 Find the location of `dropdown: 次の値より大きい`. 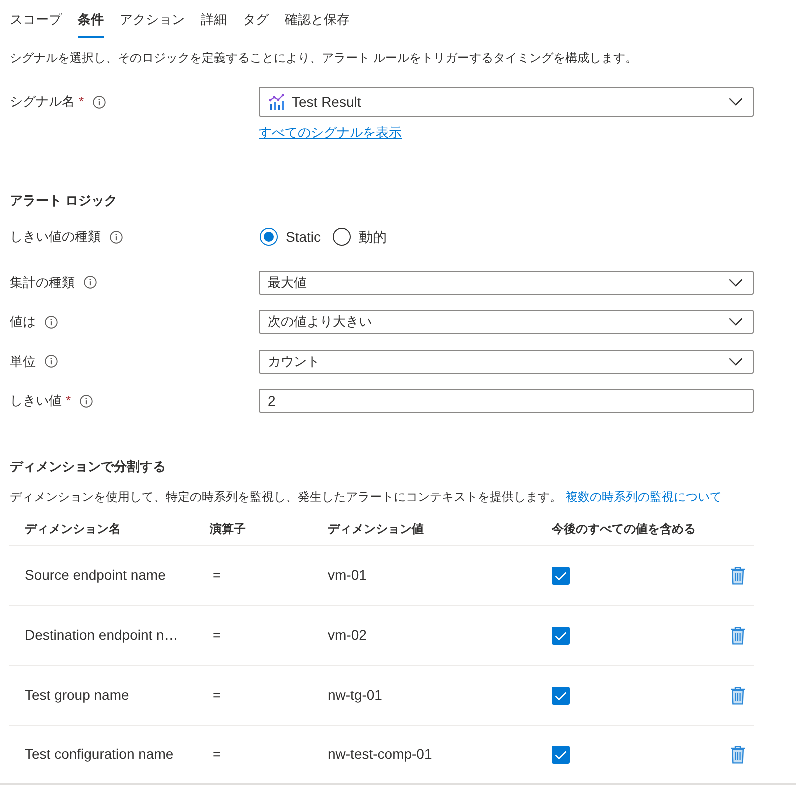

dropdown: 次の値より大きい is located at coordinates (506, 322).